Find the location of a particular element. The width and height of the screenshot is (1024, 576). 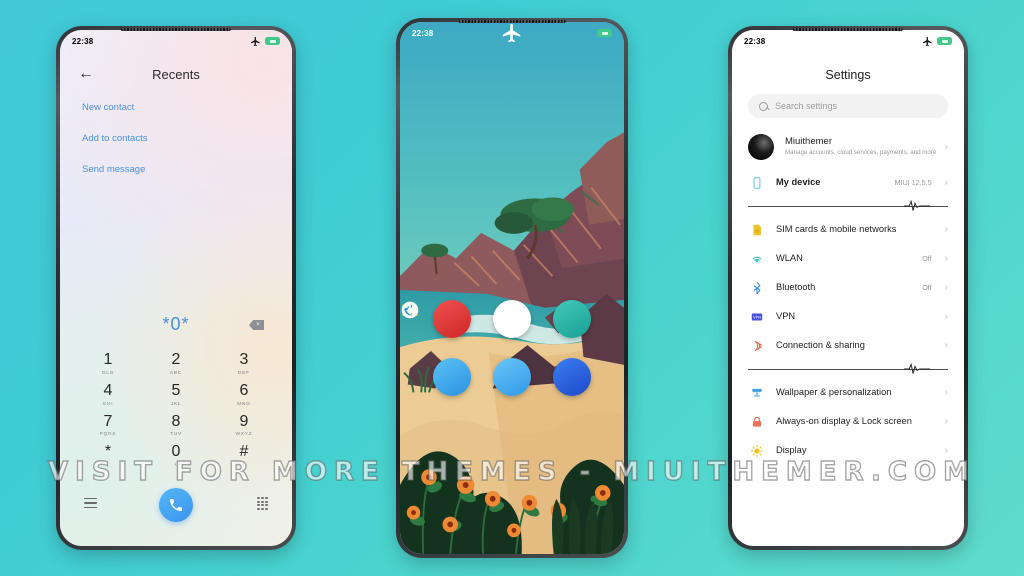

lock-icon is located at coordinates (756, 422).